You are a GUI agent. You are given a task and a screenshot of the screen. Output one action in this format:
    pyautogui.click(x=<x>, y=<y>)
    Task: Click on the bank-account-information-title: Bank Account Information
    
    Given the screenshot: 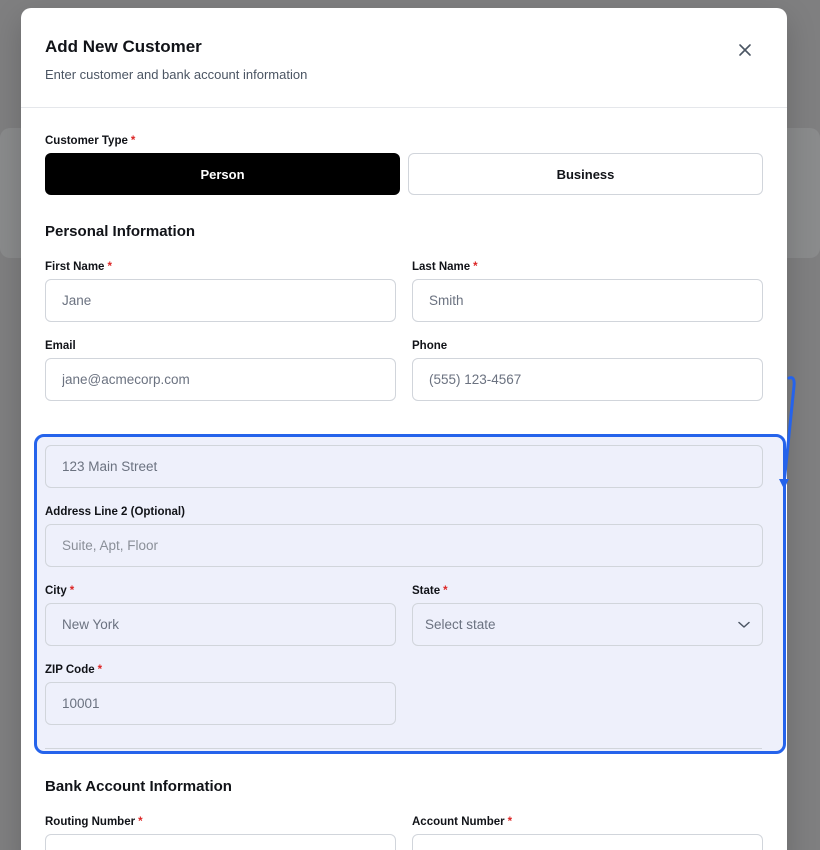 What is the action you would take?
    pyautogui.click(x=138, y=786)
    